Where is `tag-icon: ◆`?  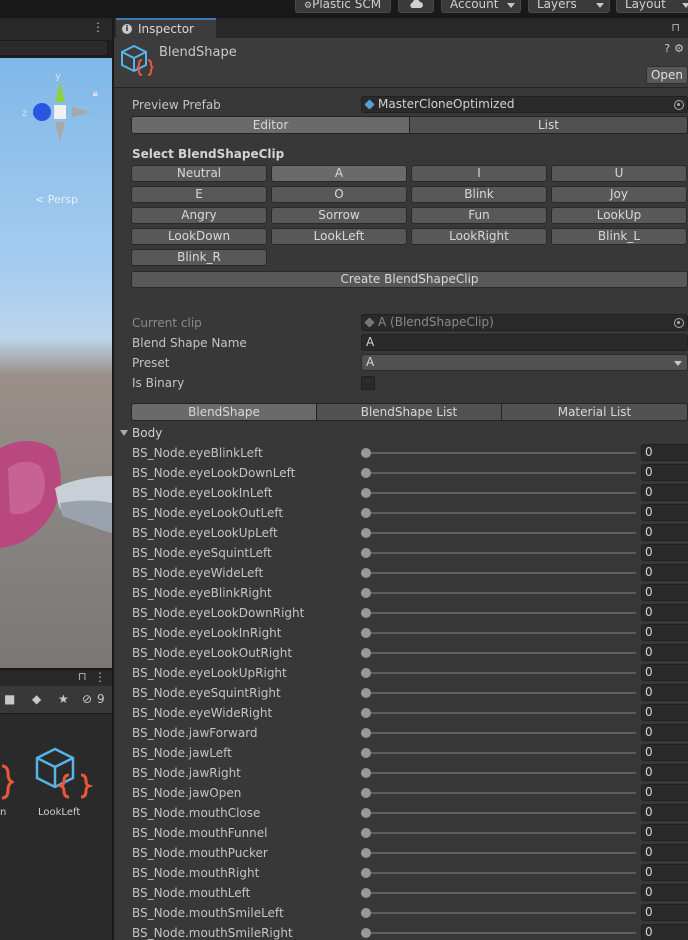 tag-icon: ◆ is located at coordinates (36, 699).